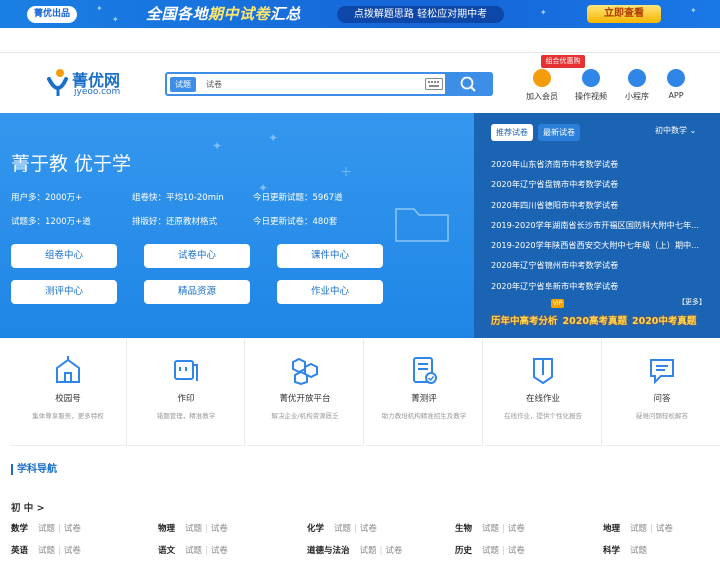 The height and width of the screenshot is (569, 720). I want to click on subject-item: 生物 试题 | 试卷, so click(490, 529).